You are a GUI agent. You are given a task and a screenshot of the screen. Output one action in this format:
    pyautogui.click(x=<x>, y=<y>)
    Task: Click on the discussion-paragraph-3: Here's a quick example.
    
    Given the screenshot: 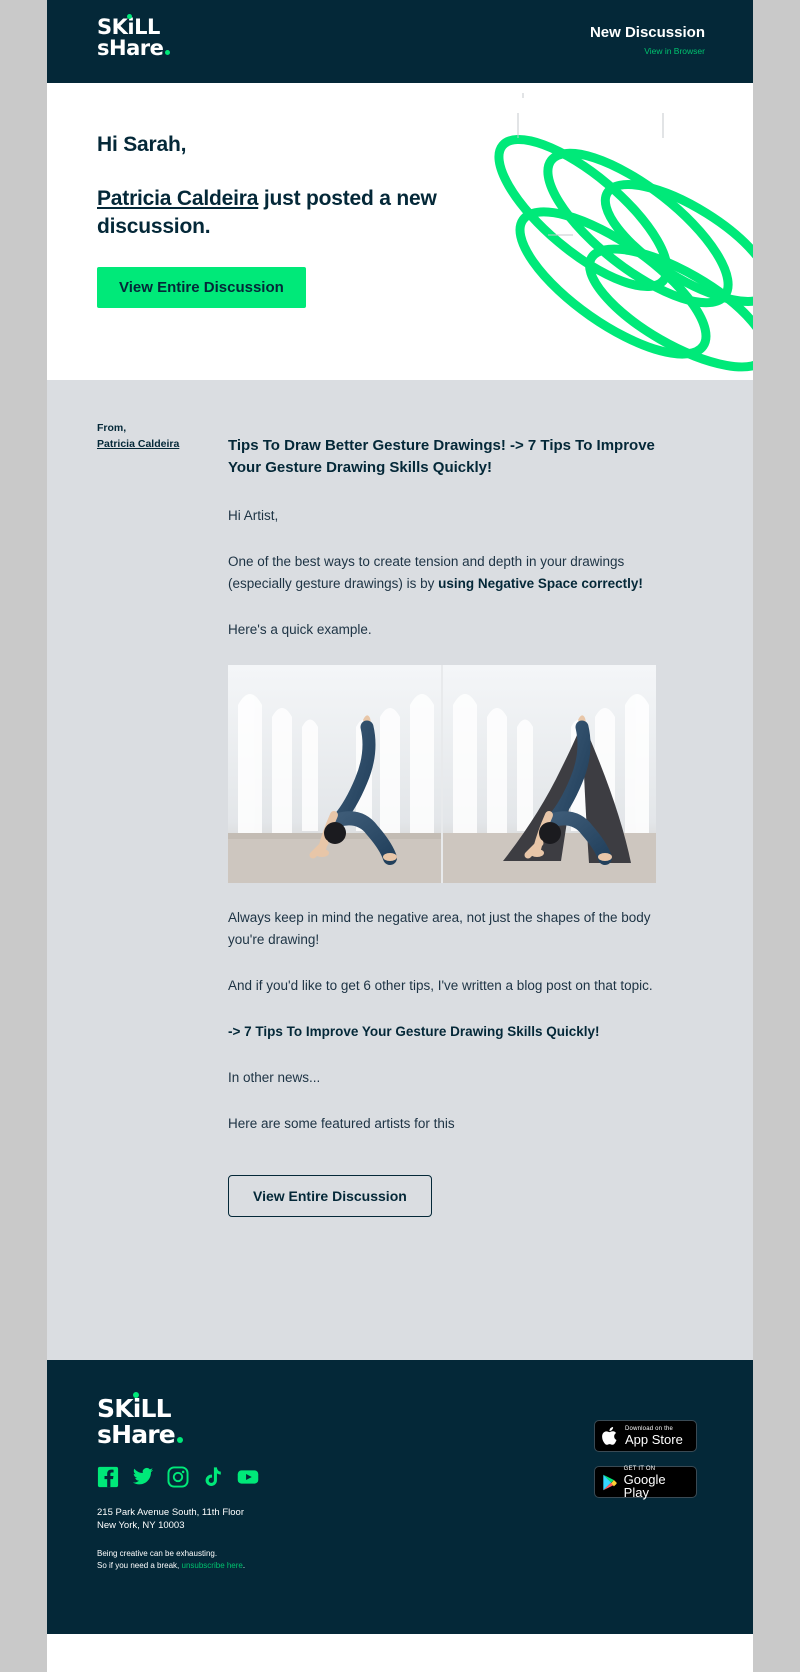 What is the action you would take?
    pyautogui.click(x=300, y=629)
    